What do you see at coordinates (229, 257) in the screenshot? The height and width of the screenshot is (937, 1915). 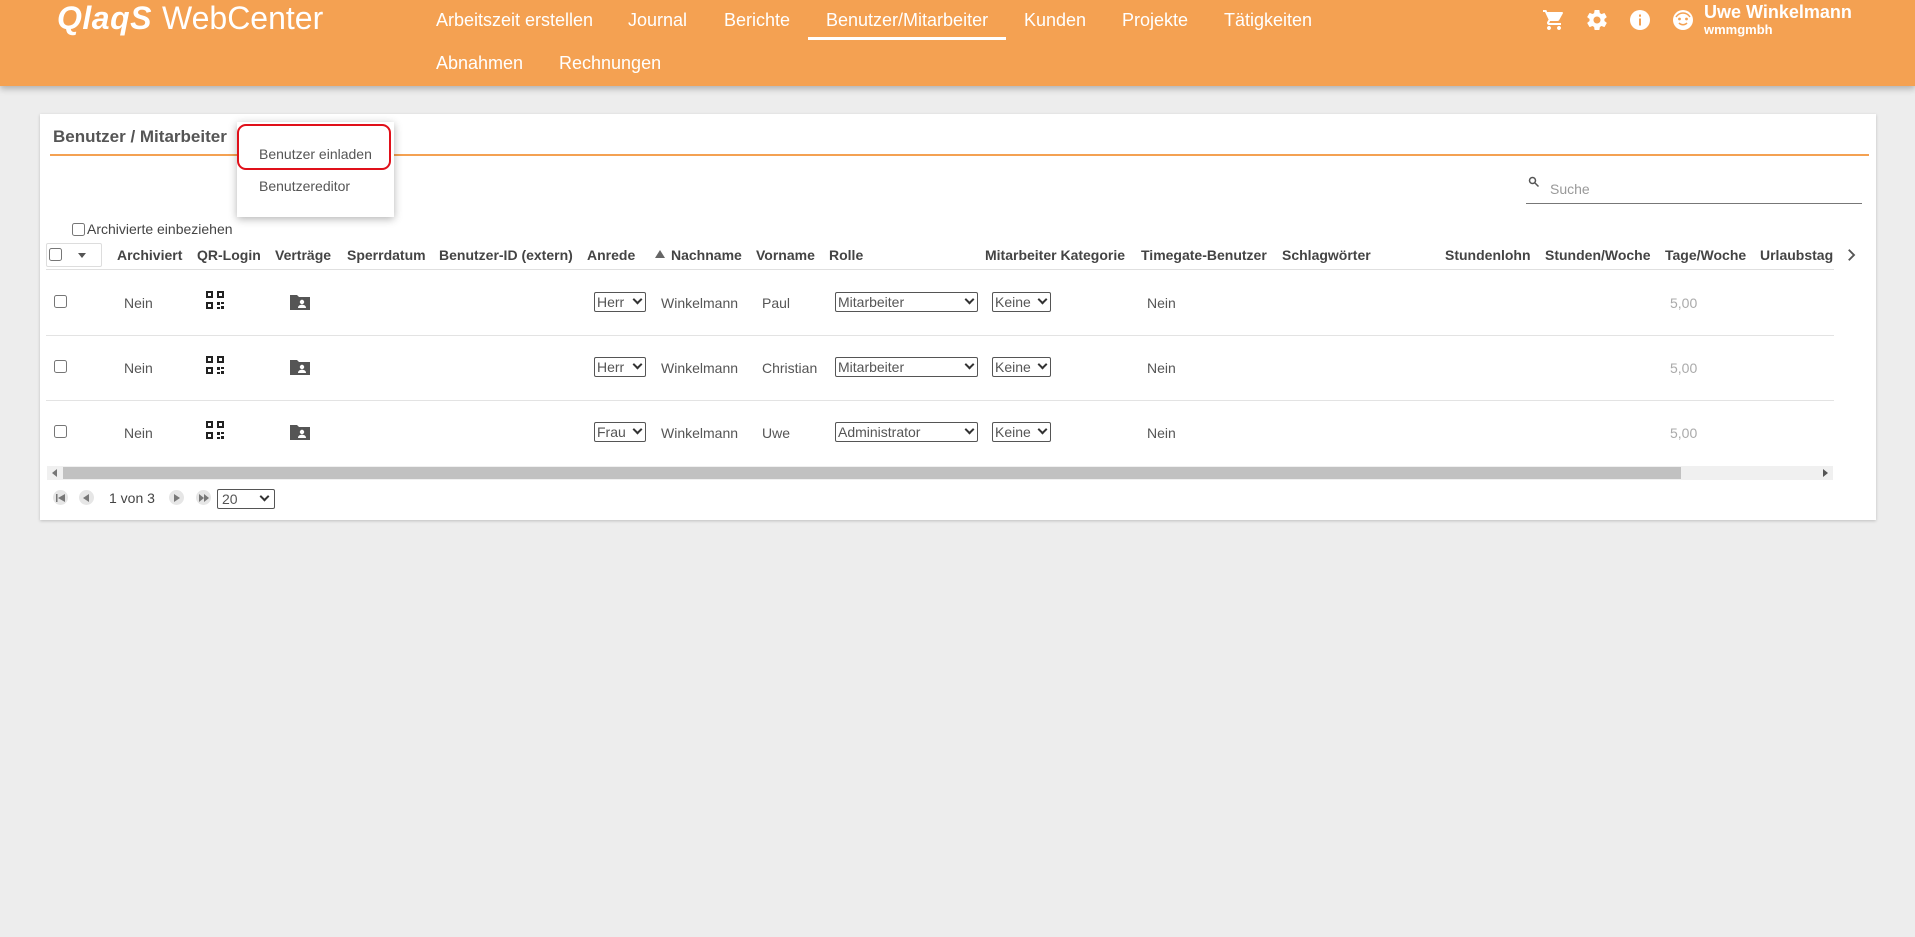 I see `col-qr-login: QR-Login` at bounding box center [229, 257].